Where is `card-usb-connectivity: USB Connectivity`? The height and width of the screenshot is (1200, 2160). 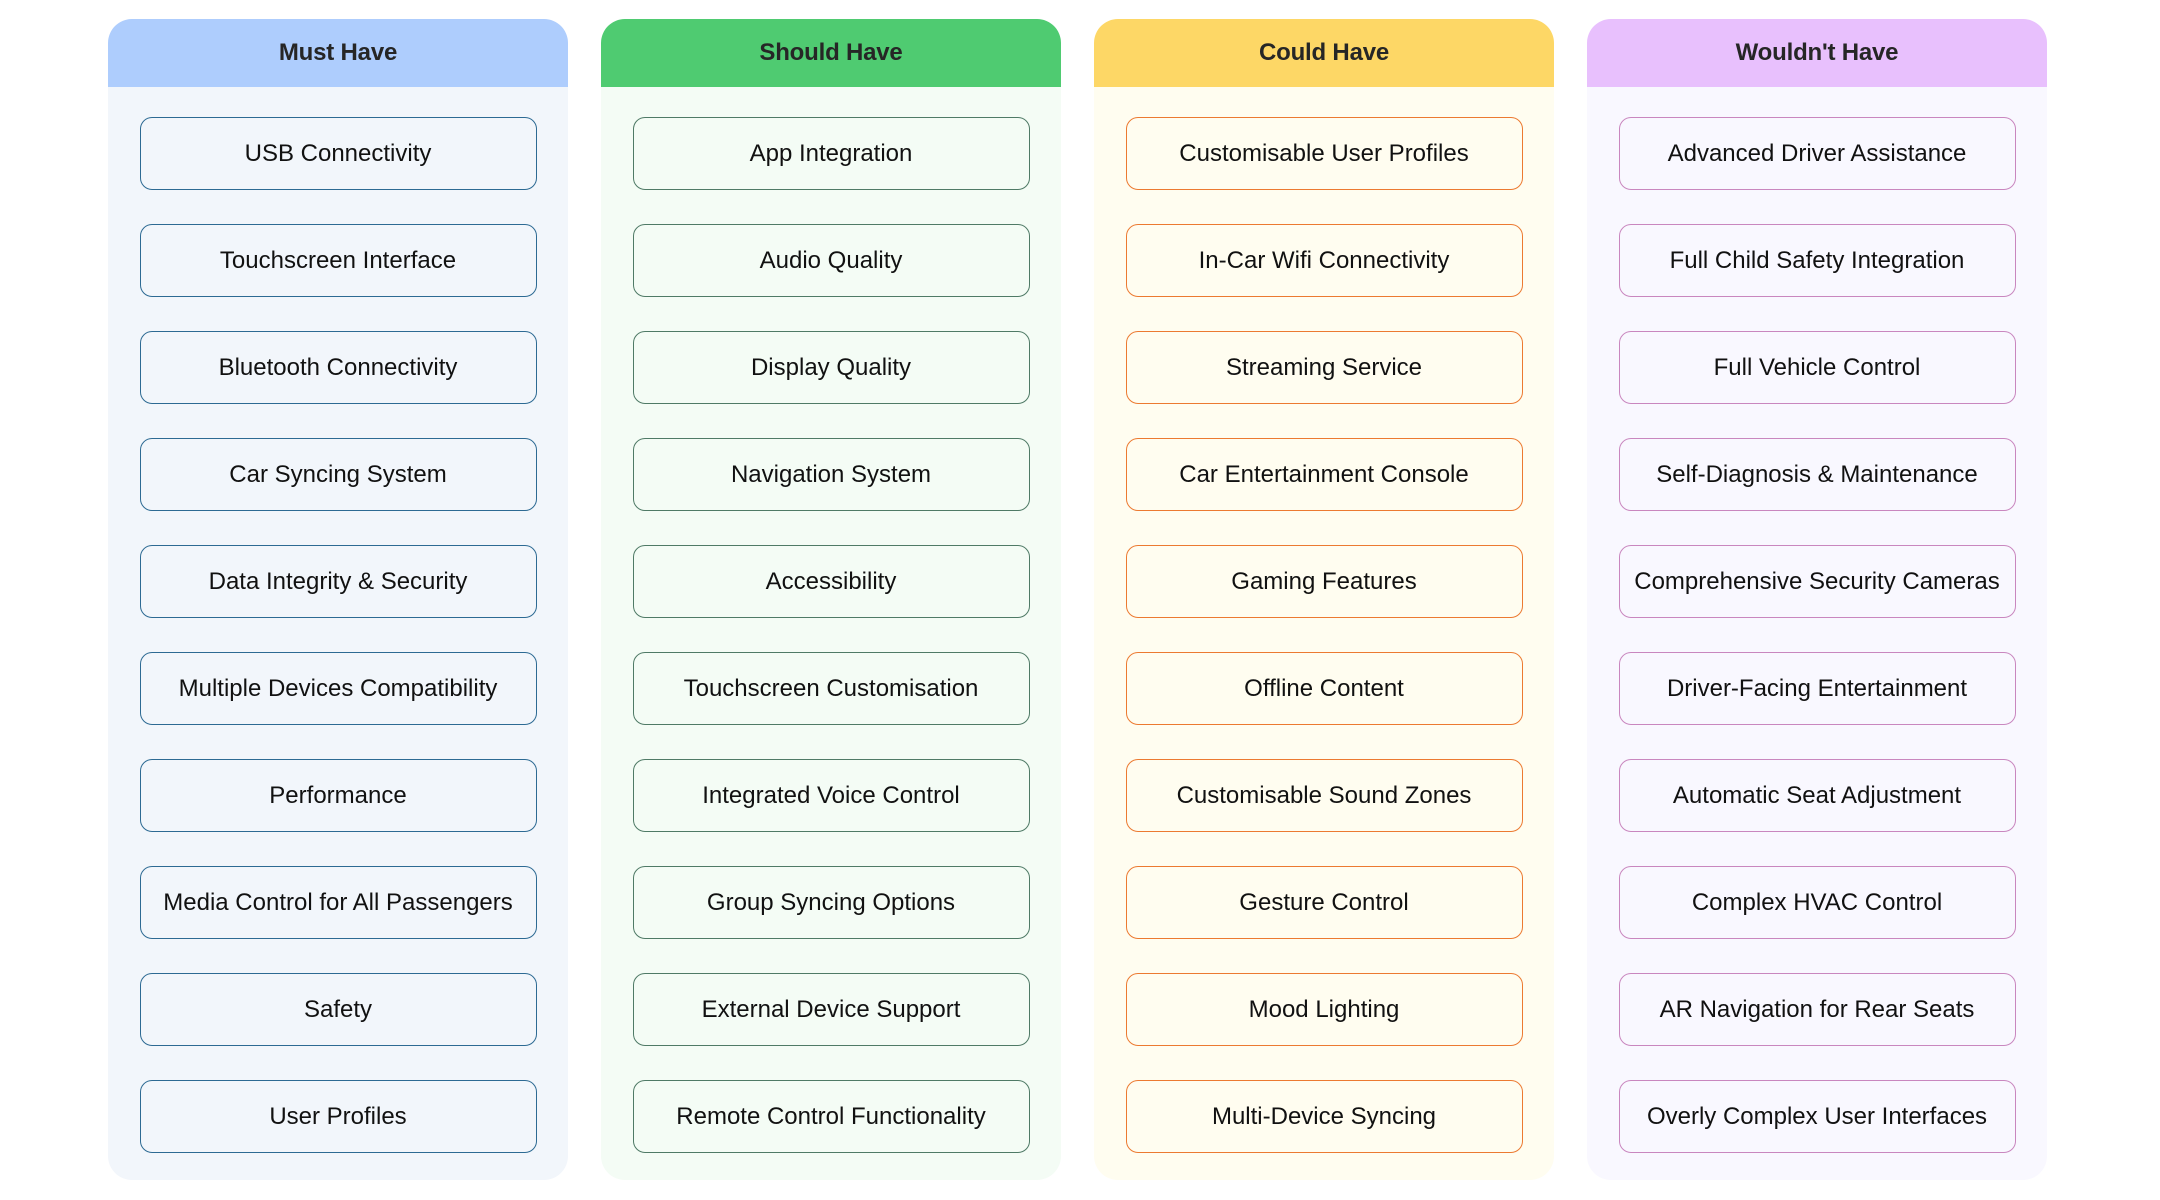 card-usb-connectivity: USB Connectivity is located at coordinates (338, 153).